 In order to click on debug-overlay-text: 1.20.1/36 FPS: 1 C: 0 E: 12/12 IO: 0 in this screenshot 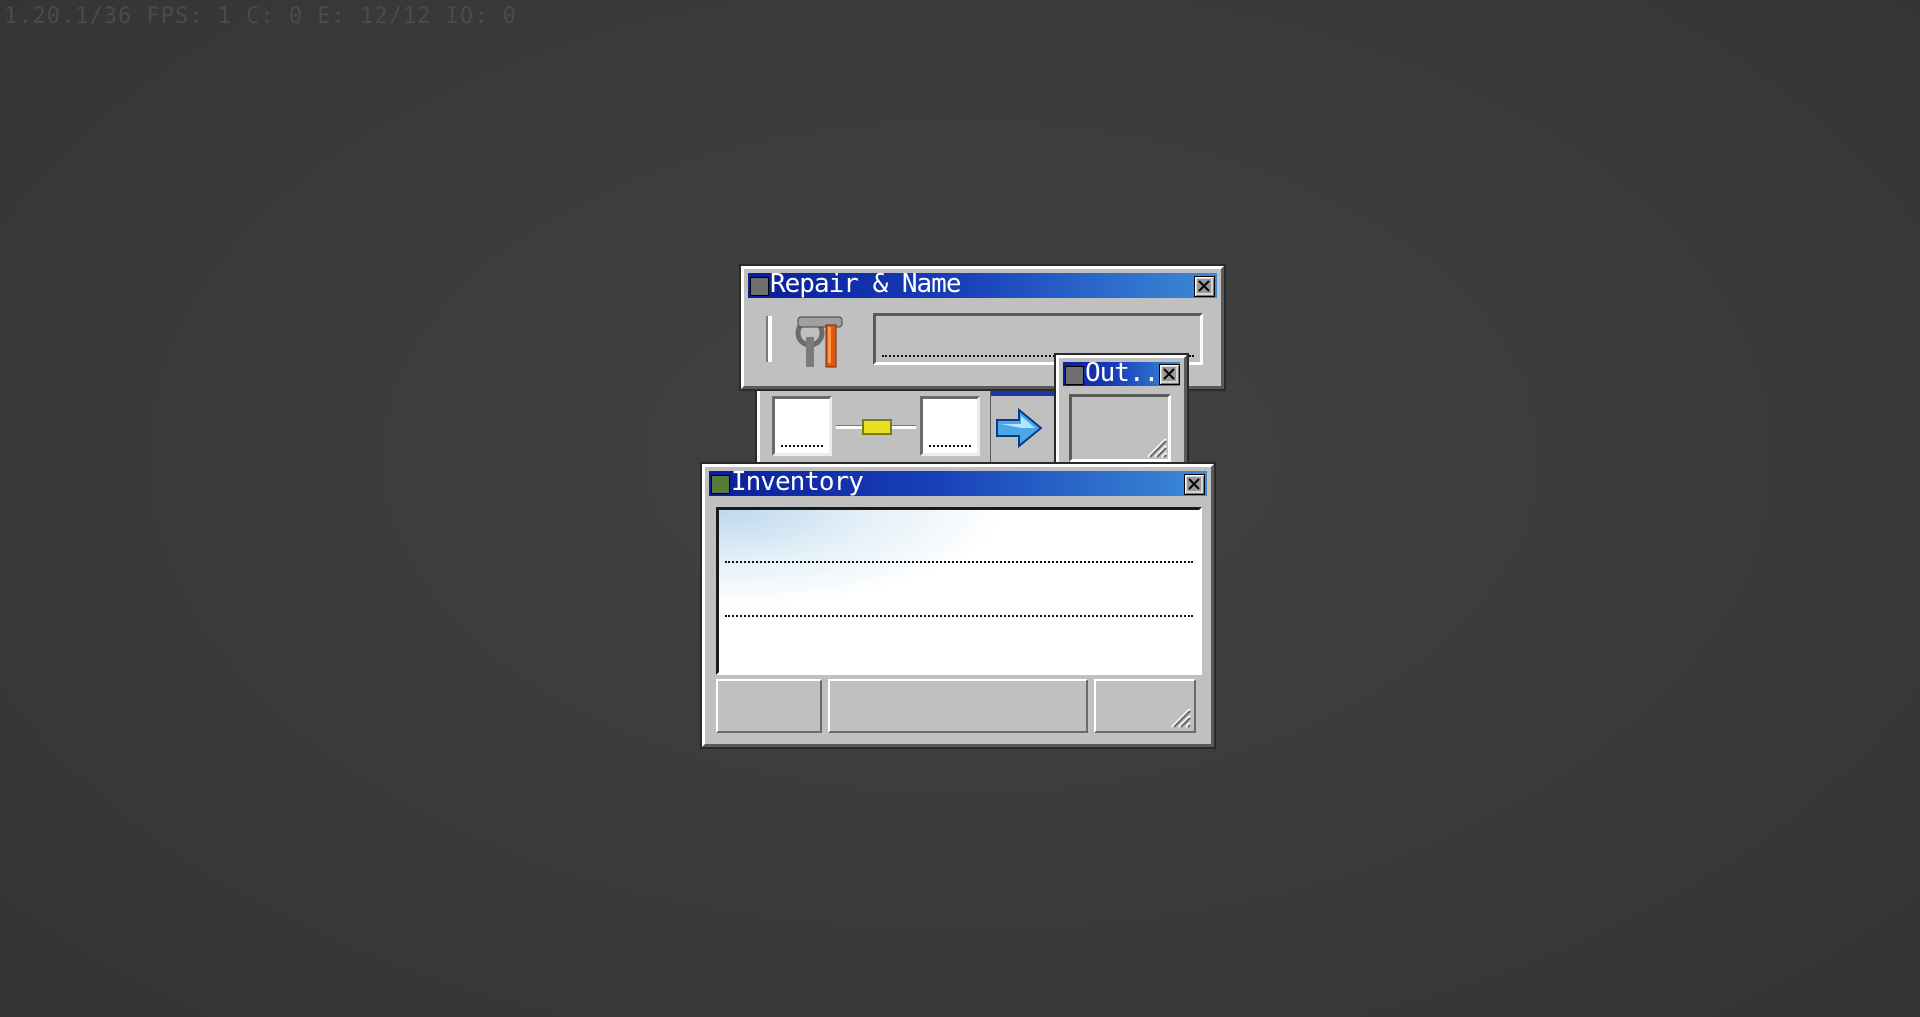, I will do `click(260, 16)`.